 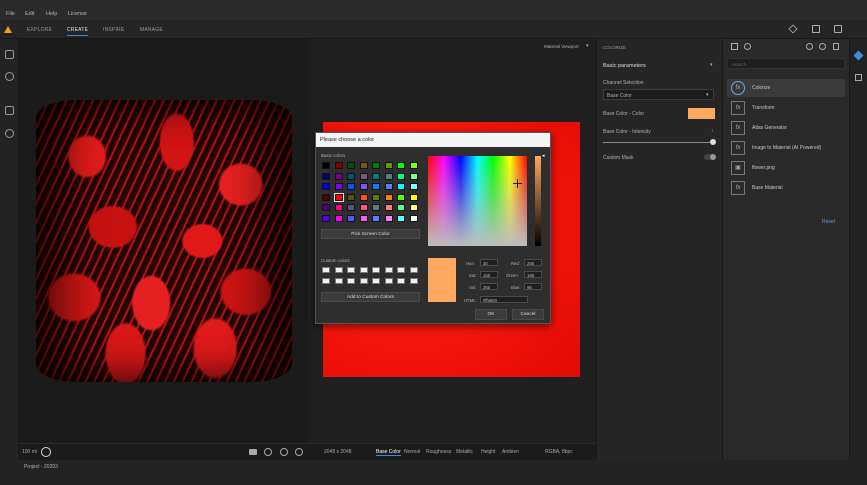 What do you see at coordinates (489, 262) in the screenshot?
I see `hue-spinbox: 30` at bounding box center [489, 262].